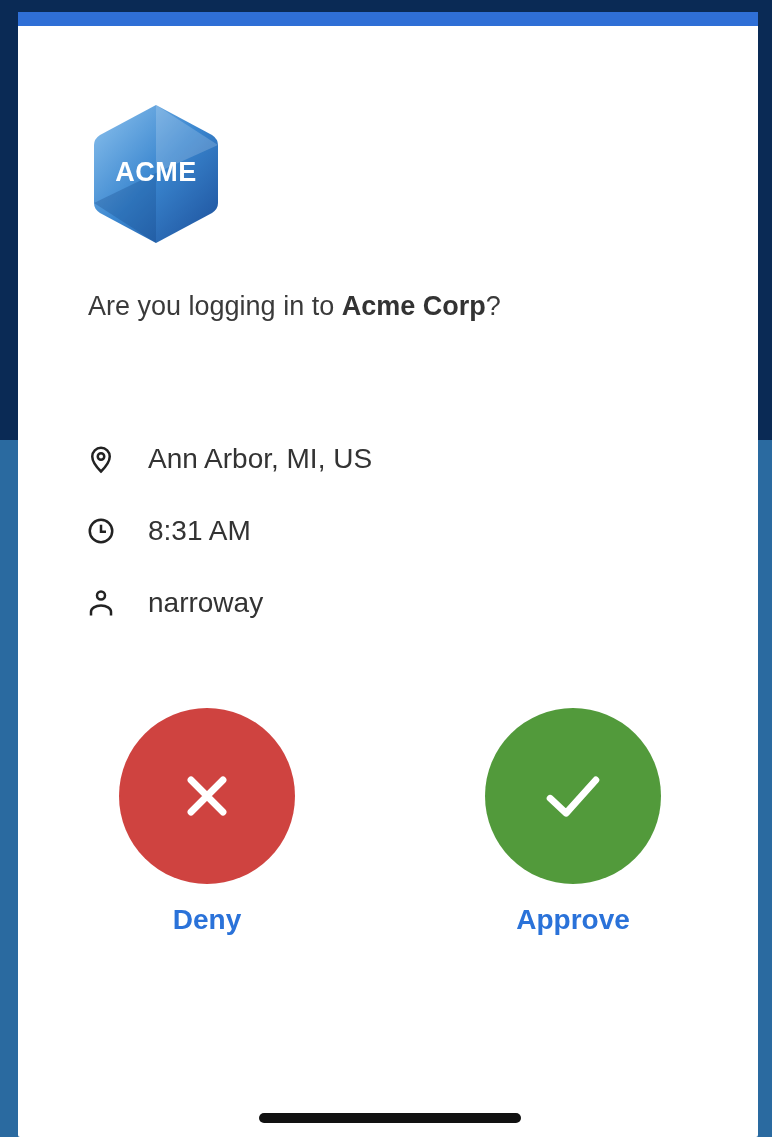  What do you see at coordinates (295, 306) in the screenshot?
I see `login-question: Are you logging in to Acme Corp?` at bounding box center [295, 306].